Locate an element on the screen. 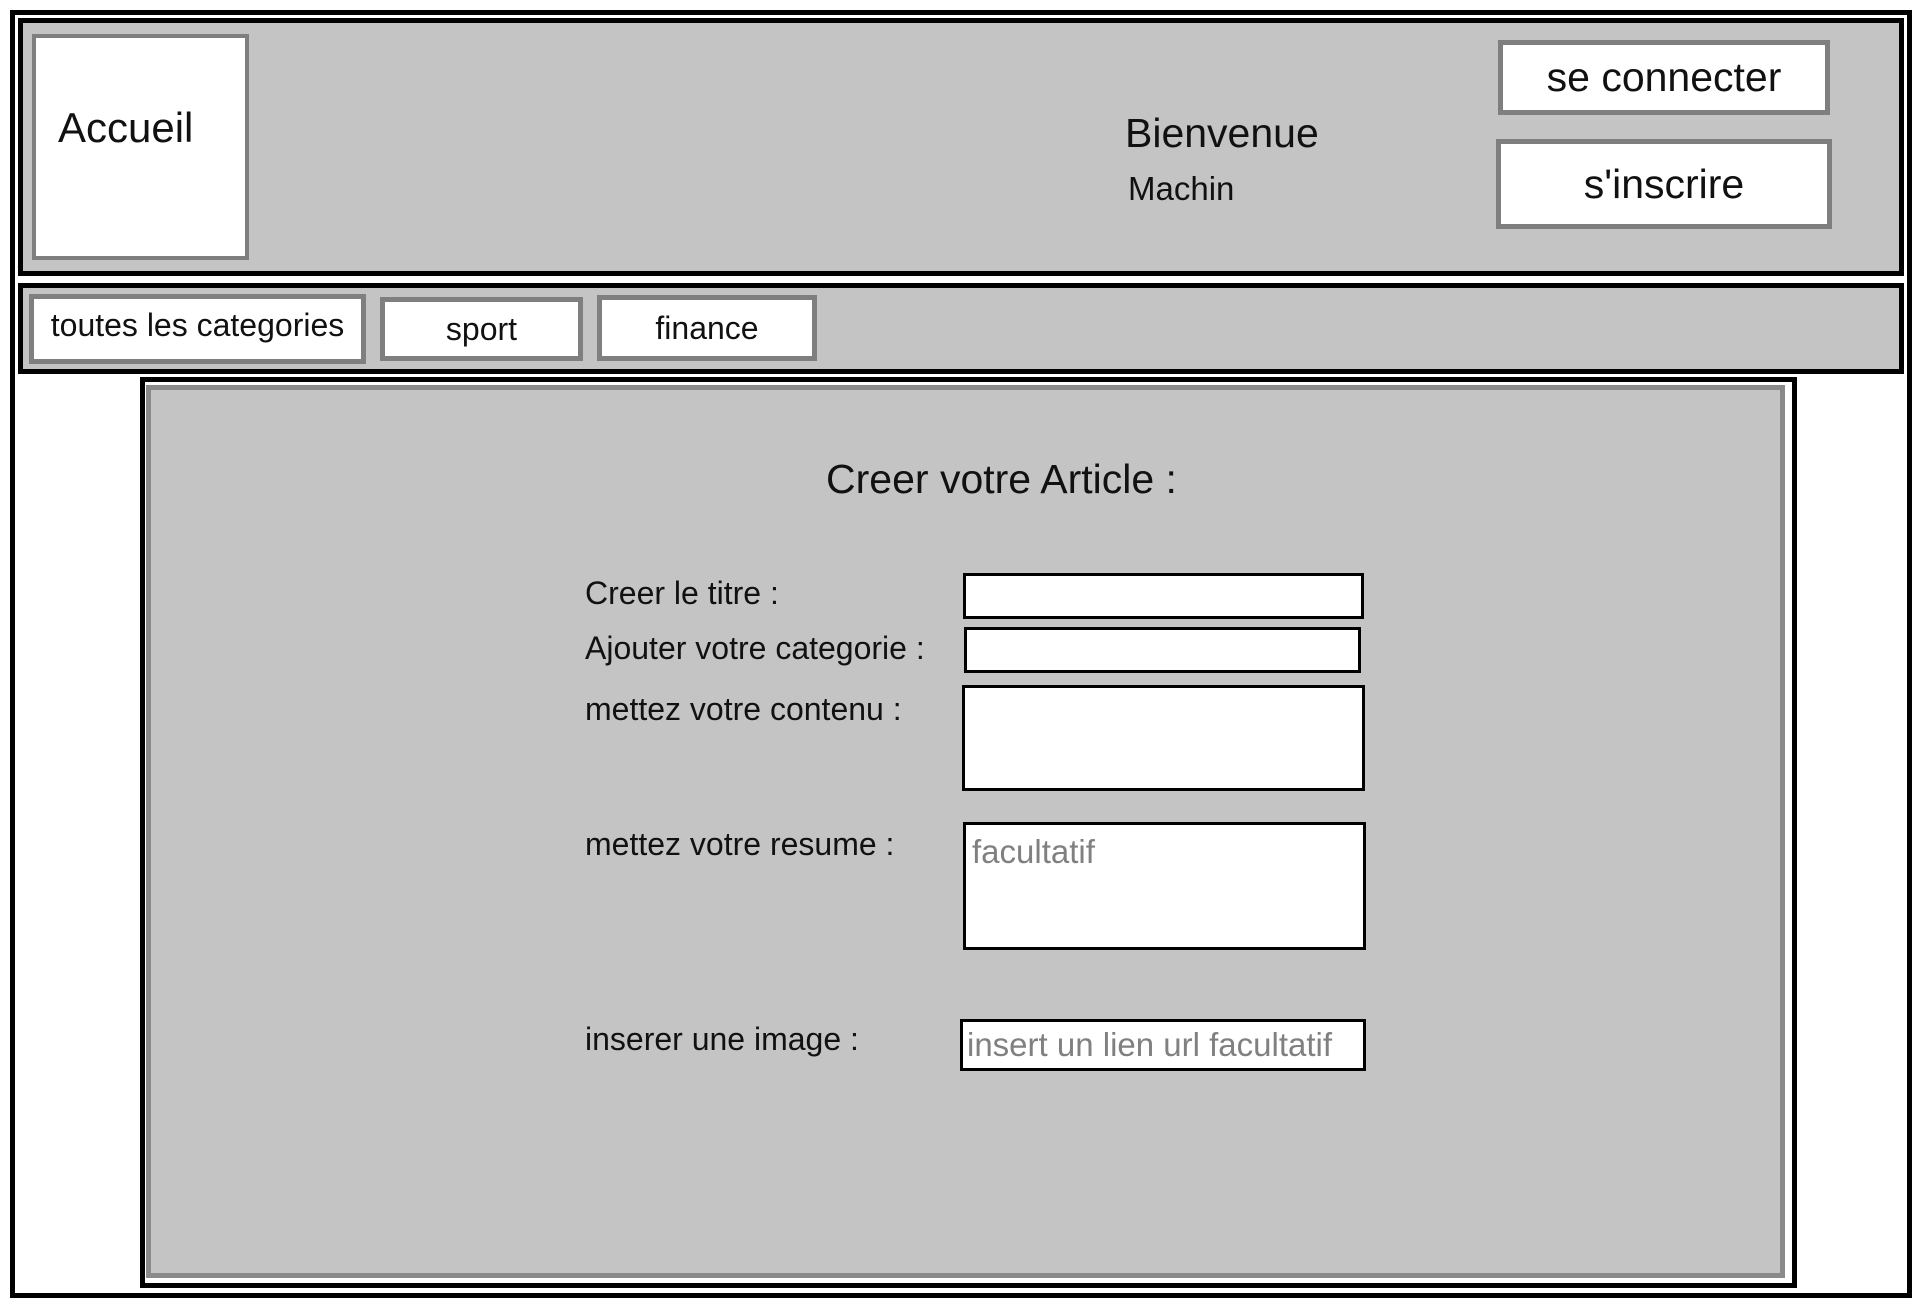  image-label: inserer une image : is located at coordinates (722, 1039).